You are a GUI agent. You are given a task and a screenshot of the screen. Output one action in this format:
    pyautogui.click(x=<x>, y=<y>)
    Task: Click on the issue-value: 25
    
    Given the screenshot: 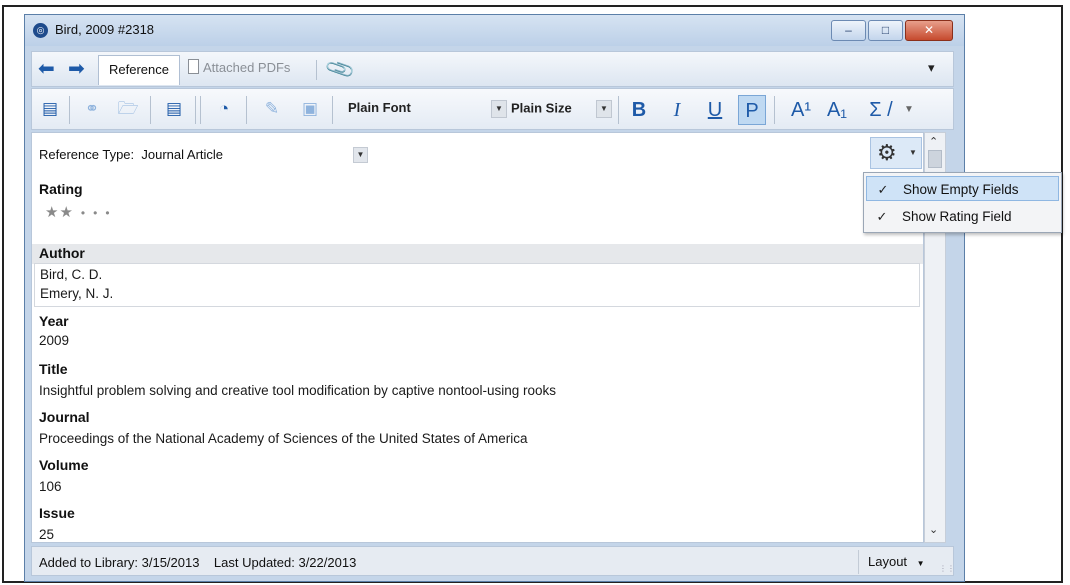 What is the action you would take?
    pyautogui.click(x=46, y=534)
    